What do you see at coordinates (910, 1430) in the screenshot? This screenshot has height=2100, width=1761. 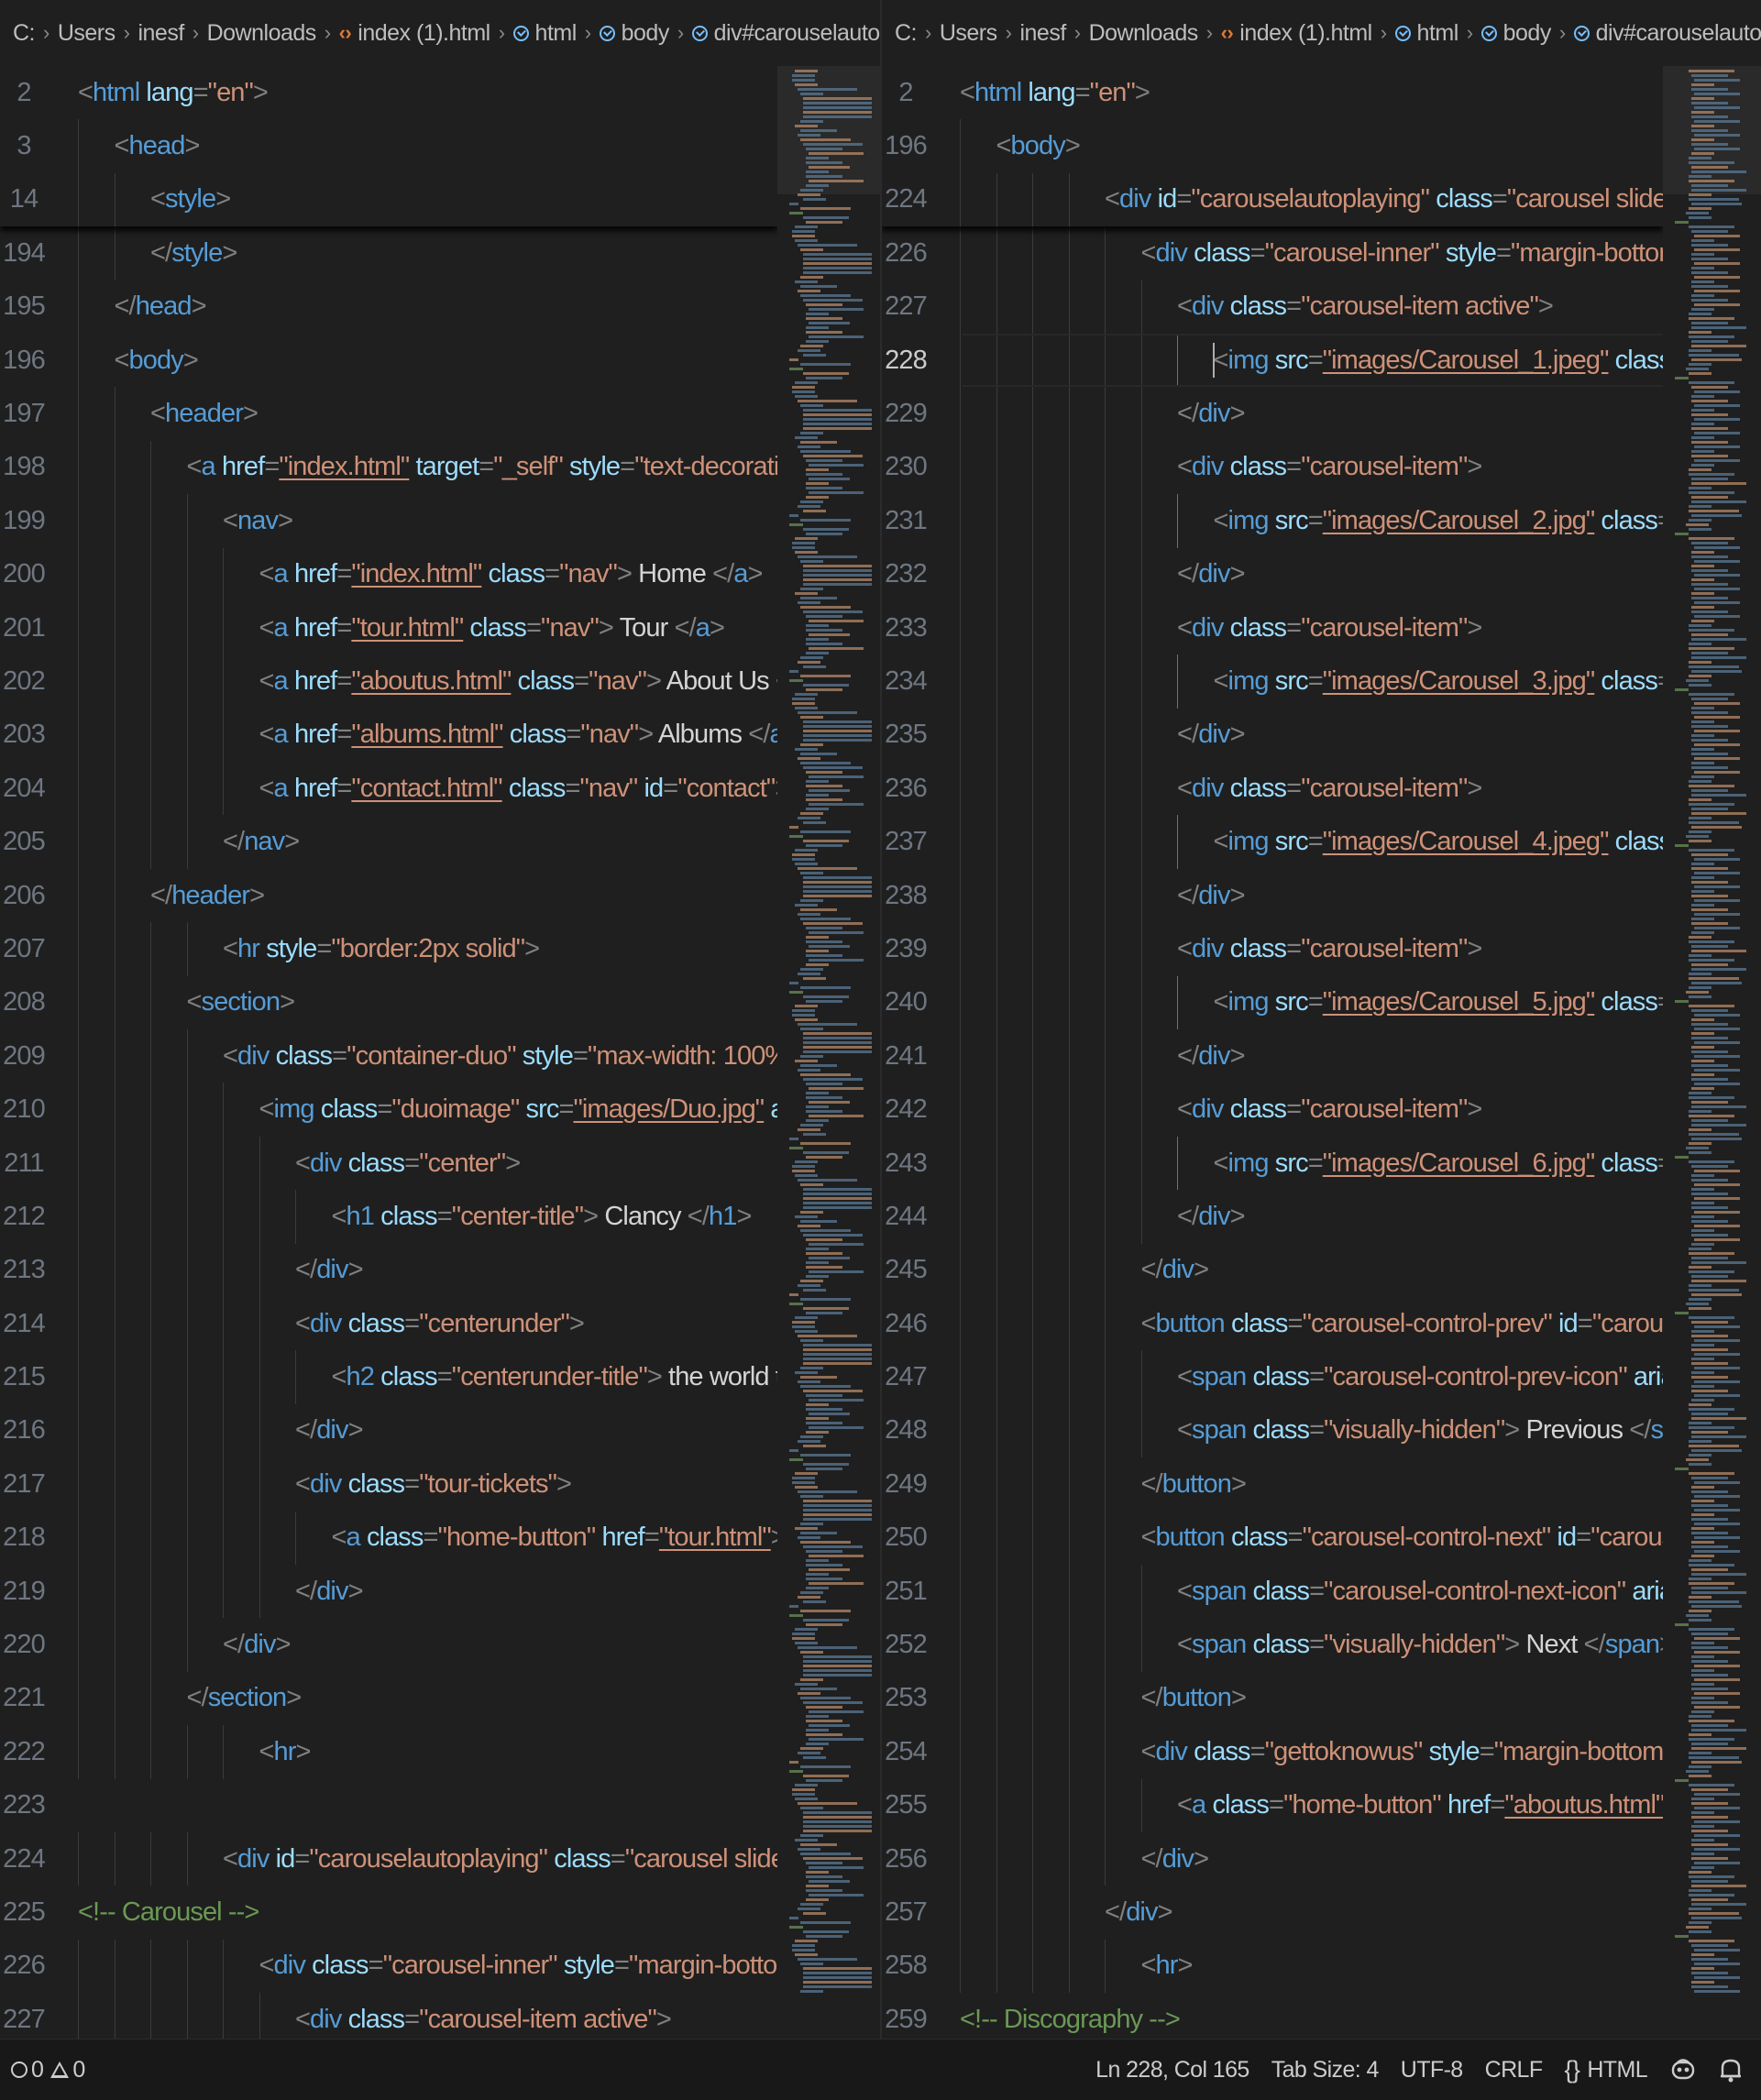 I see `line-number: 248` at bounding box center [910, 1430].